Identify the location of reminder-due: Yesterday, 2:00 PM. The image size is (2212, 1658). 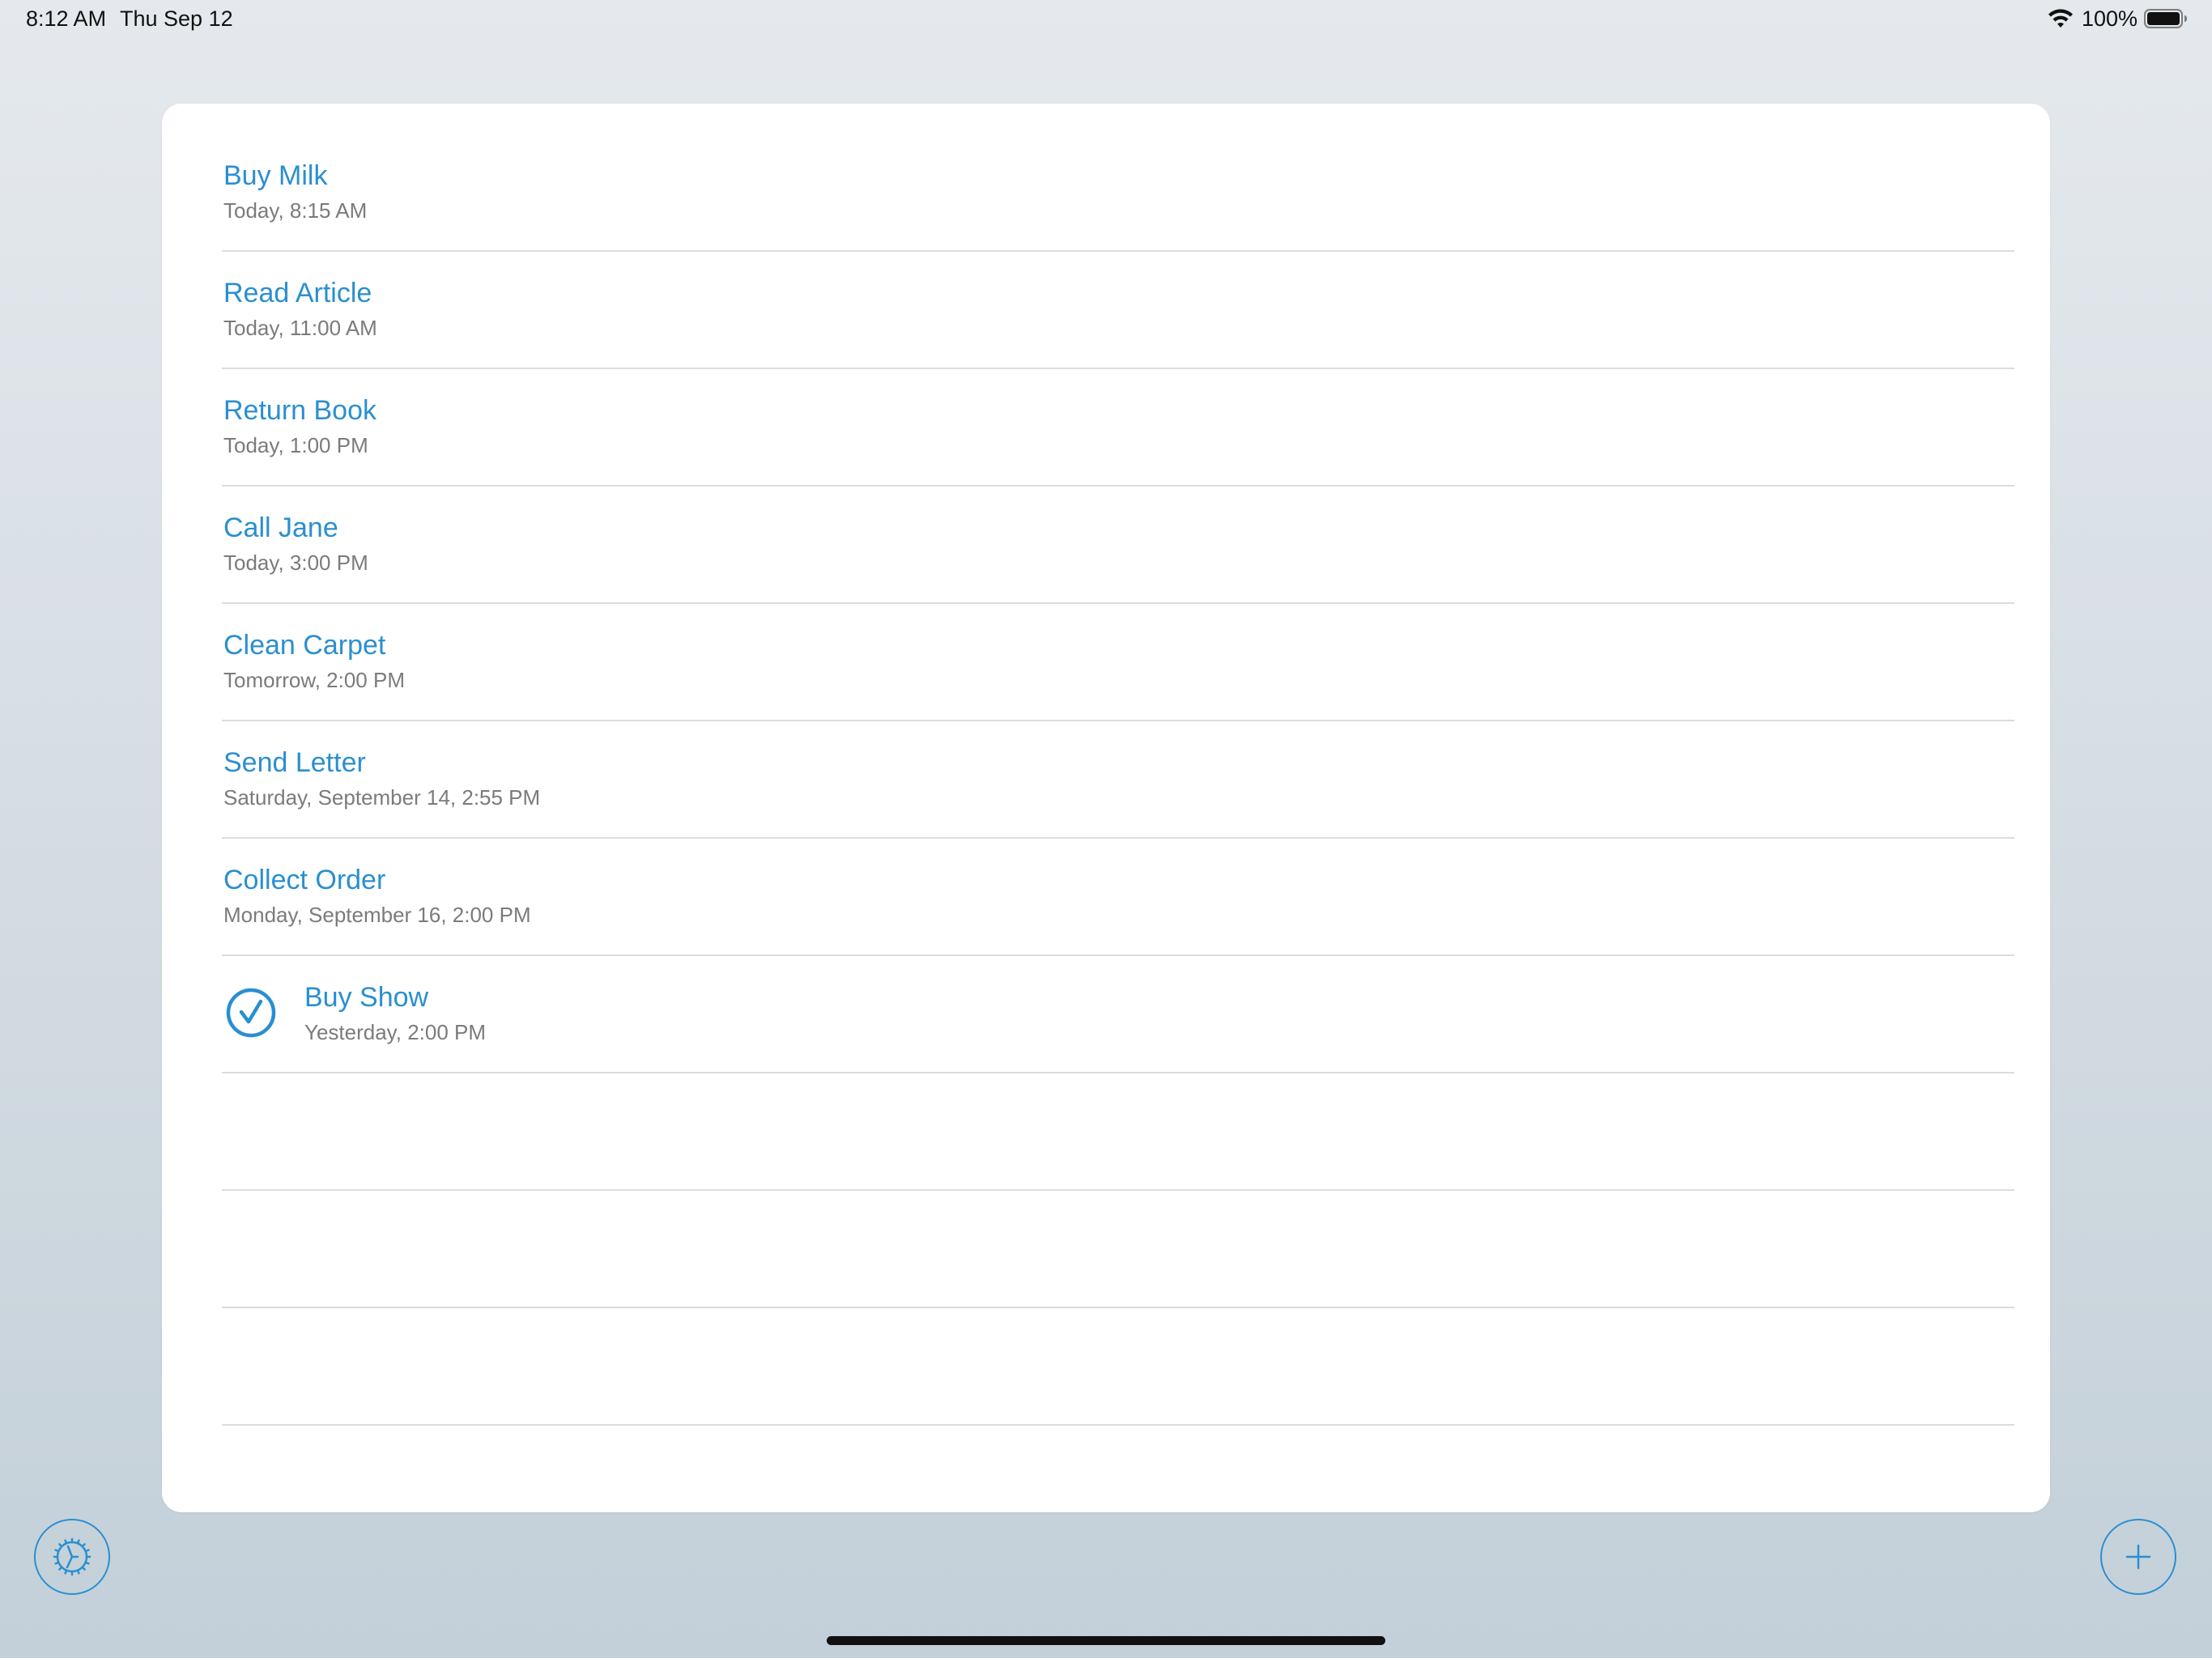
(396, 1032).